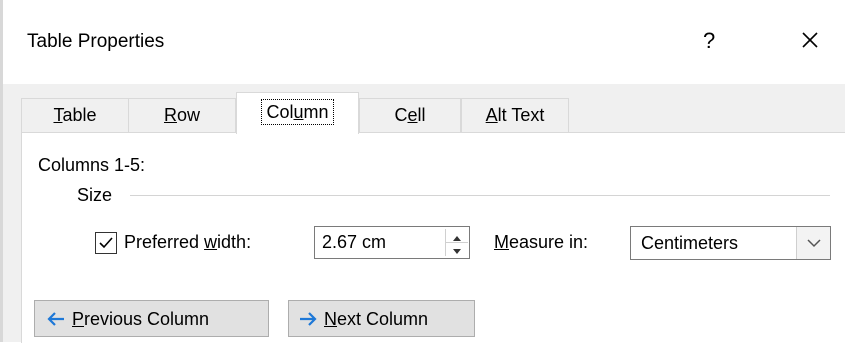 This screenshot has height=343, width=845. I want to click on columns-heading: Columns 1-5:, so click(92, 165).